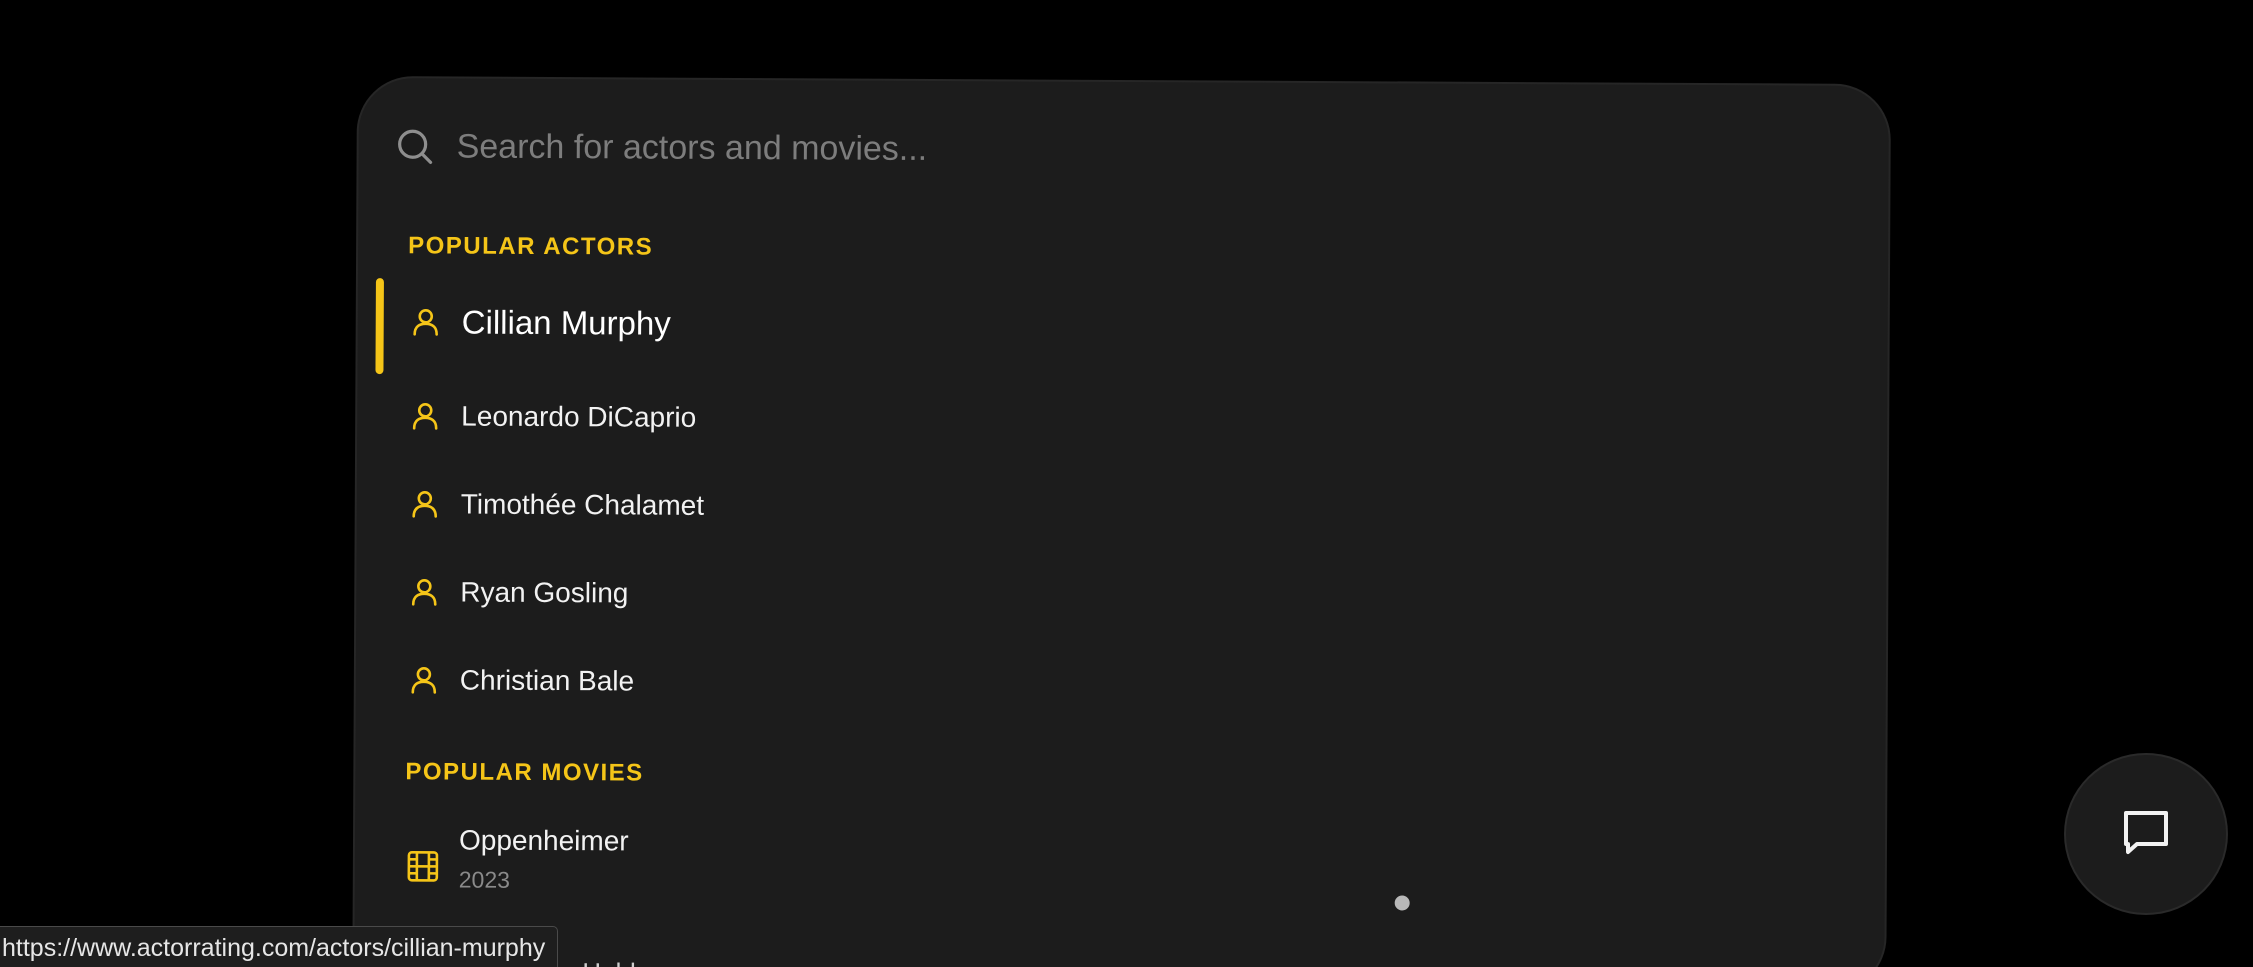 Image resolution: width=2253 pixels, height=967 pixels. I want to click on movie-title: Oppenheimer, so click(543, 840).